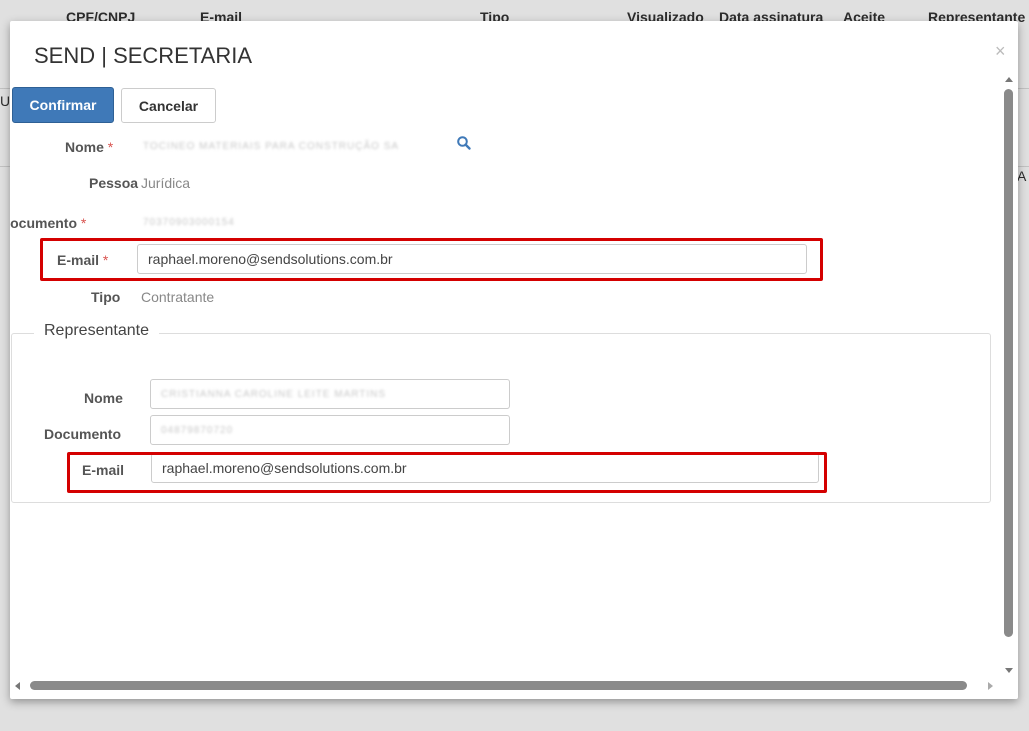 This screenshot has width=1029, height=731. Describe the element at coordinates (1009, 670) in the screenshot. I see `scroll-down-icon` at that location.